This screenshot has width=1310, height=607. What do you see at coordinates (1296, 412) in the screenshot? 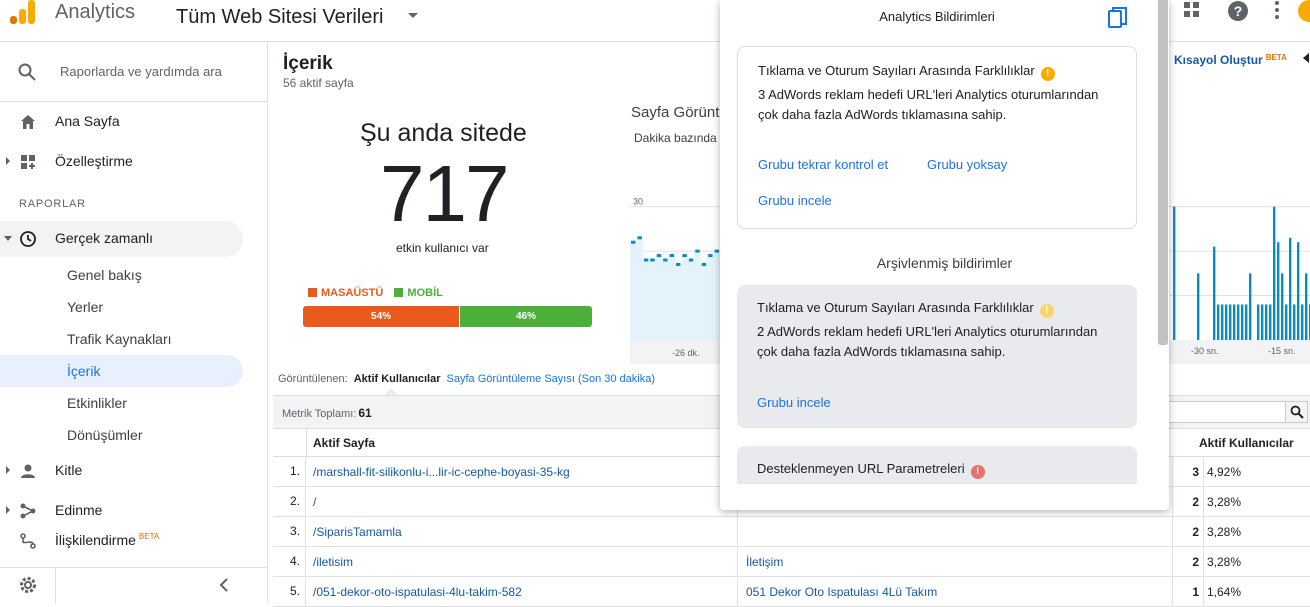
I see `table-search-button` at bounding box center [1296, 412].